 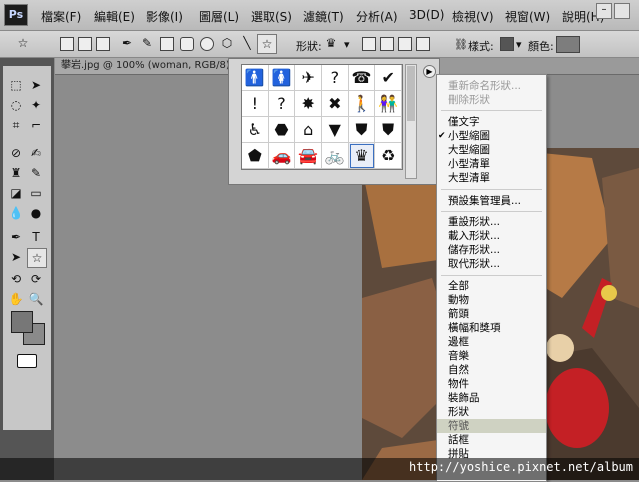 I want to click on shape-recycle: ♻, so click(x=388, y=156).